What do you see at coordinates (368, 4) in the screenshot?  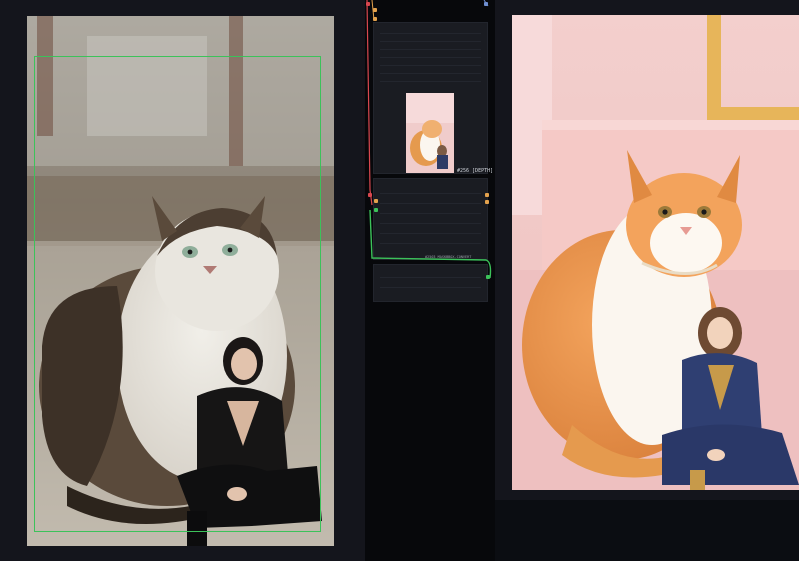 I see `input-port-mask` at bounding box center [368, 4].